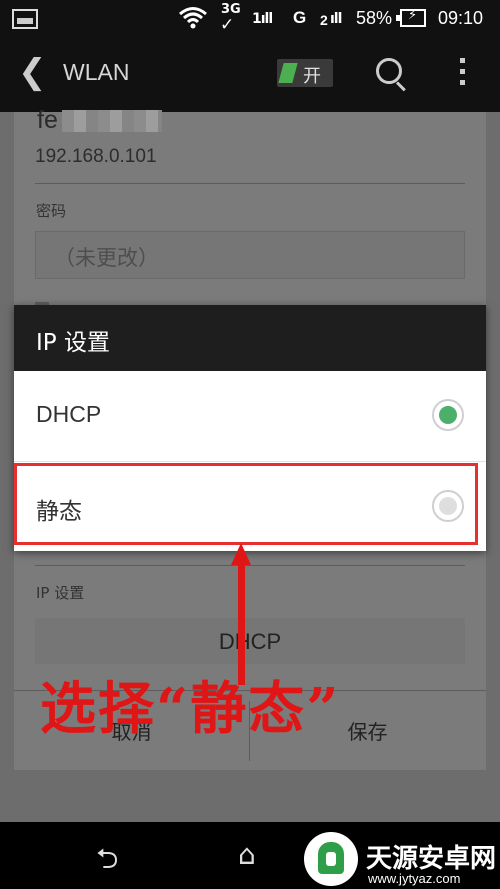 Image resolution: width=500 pixels, height=889 pixels. Describe the element at coordinates (262, 19) in the screenshot. I see `signal-bars-icon: 1ıll` at that location.